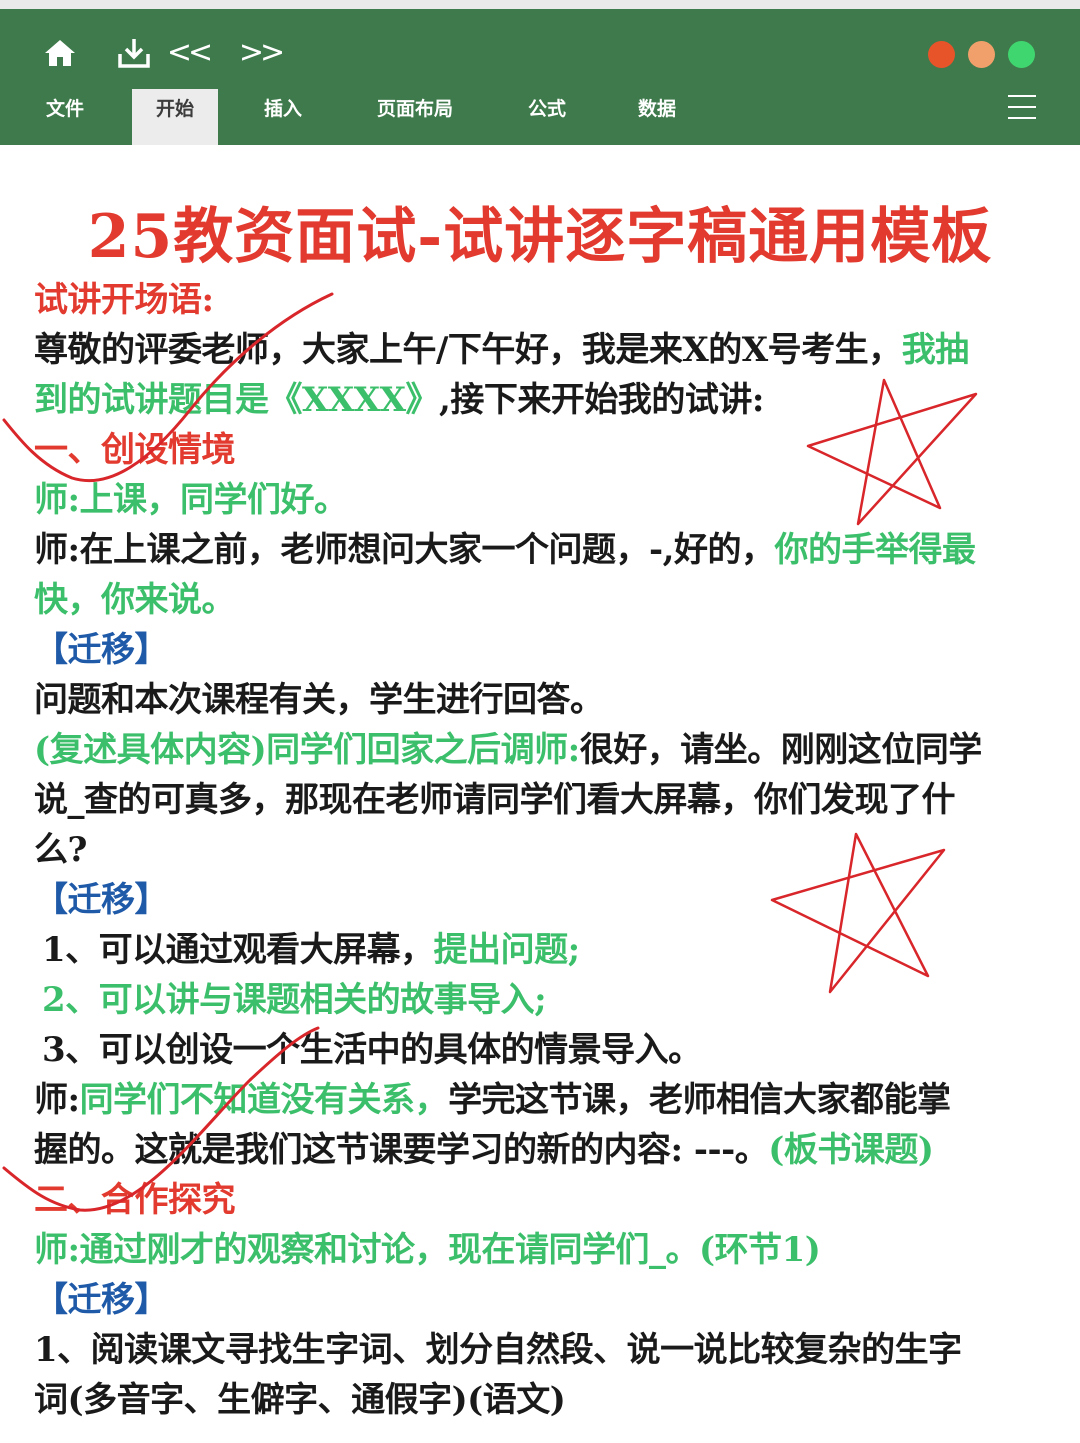 The height and width of the screenshot is (1443, 1080). What do you see at coordinates (540, 237) in the screenshot?
I see `document-title: 25教资面试-试讲逐字稿通用模板` at bounding box center [540, 237].